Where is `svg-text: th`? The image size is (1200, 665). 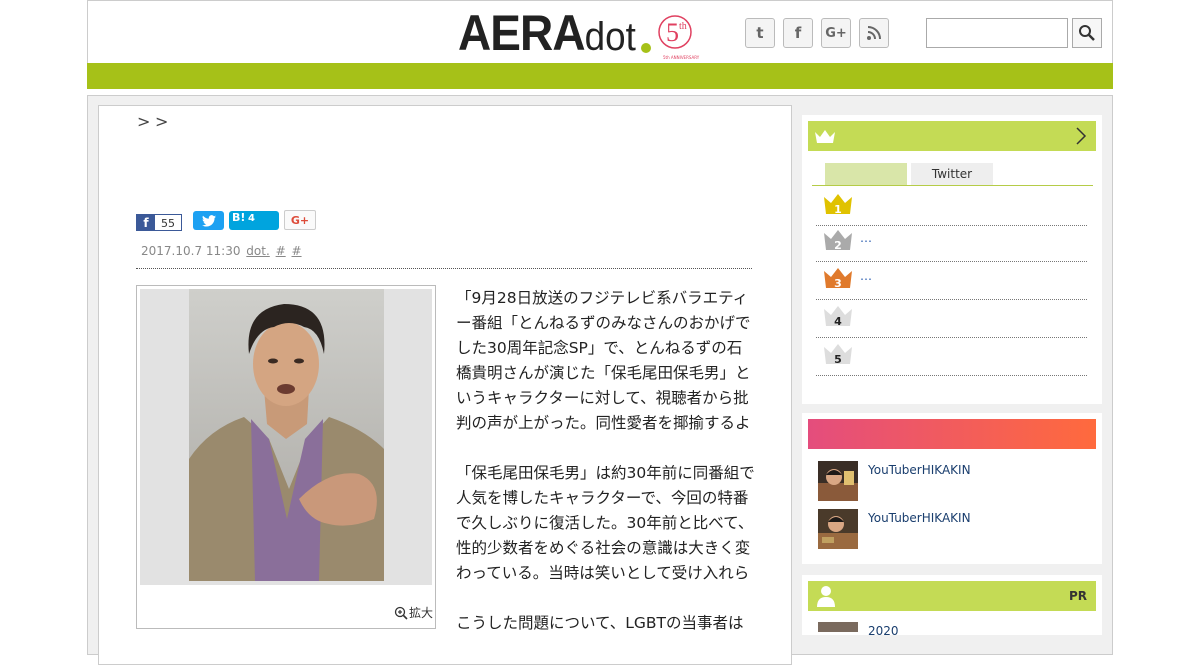
svg-text: th is located at coordinates (683, 26).